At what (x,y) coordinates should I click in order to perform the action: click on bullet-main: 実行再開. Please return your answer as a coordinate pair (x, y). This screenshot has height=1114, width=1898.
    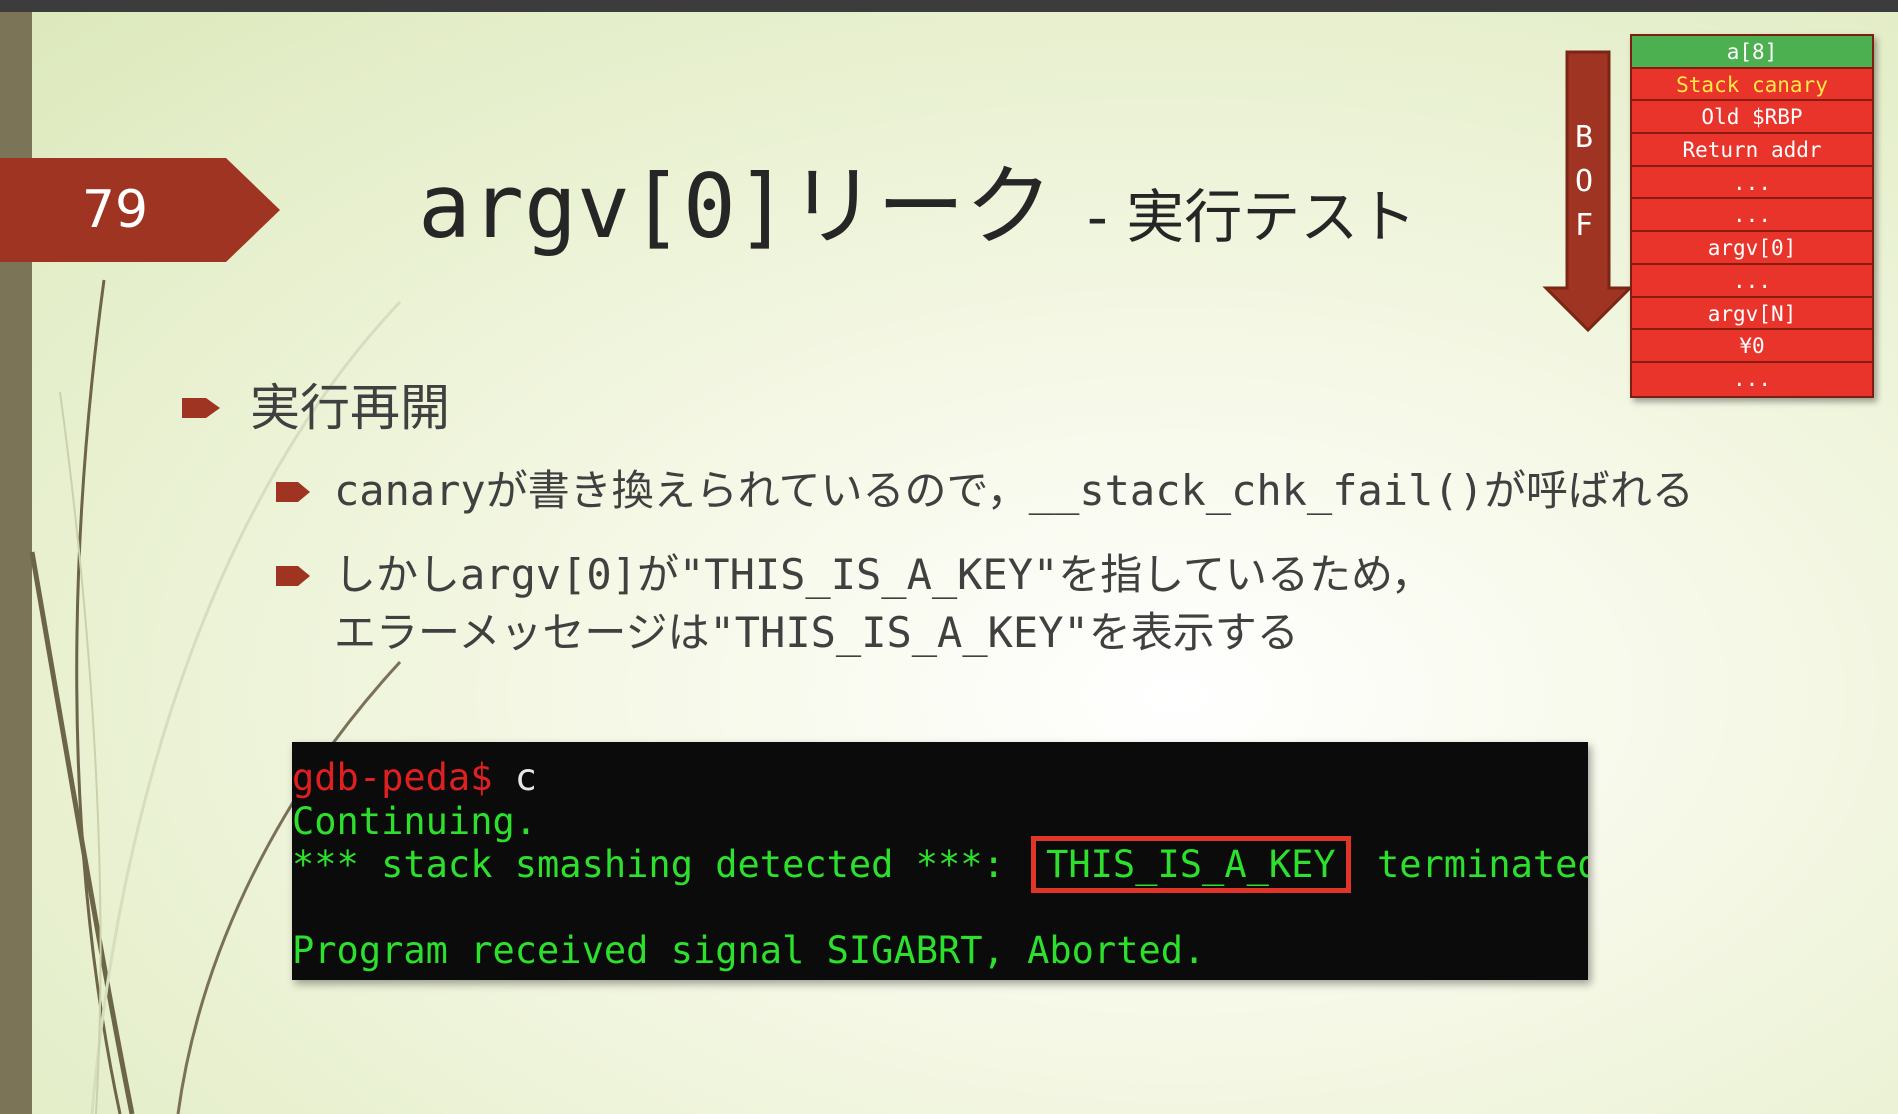
    Looking at the image, I should click on (350, 408).